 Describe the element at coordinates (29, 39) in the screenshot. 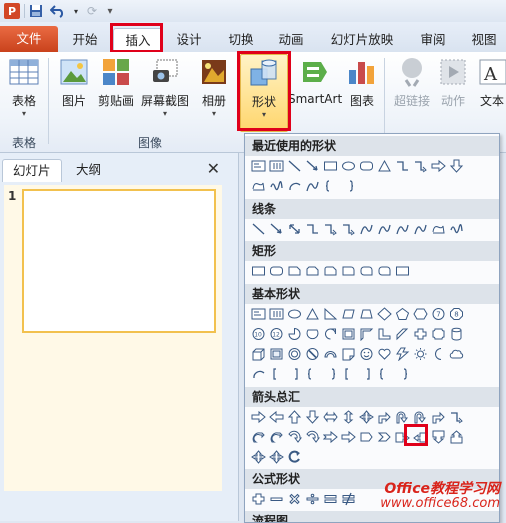

I see `tab-file: 文件` at that location.